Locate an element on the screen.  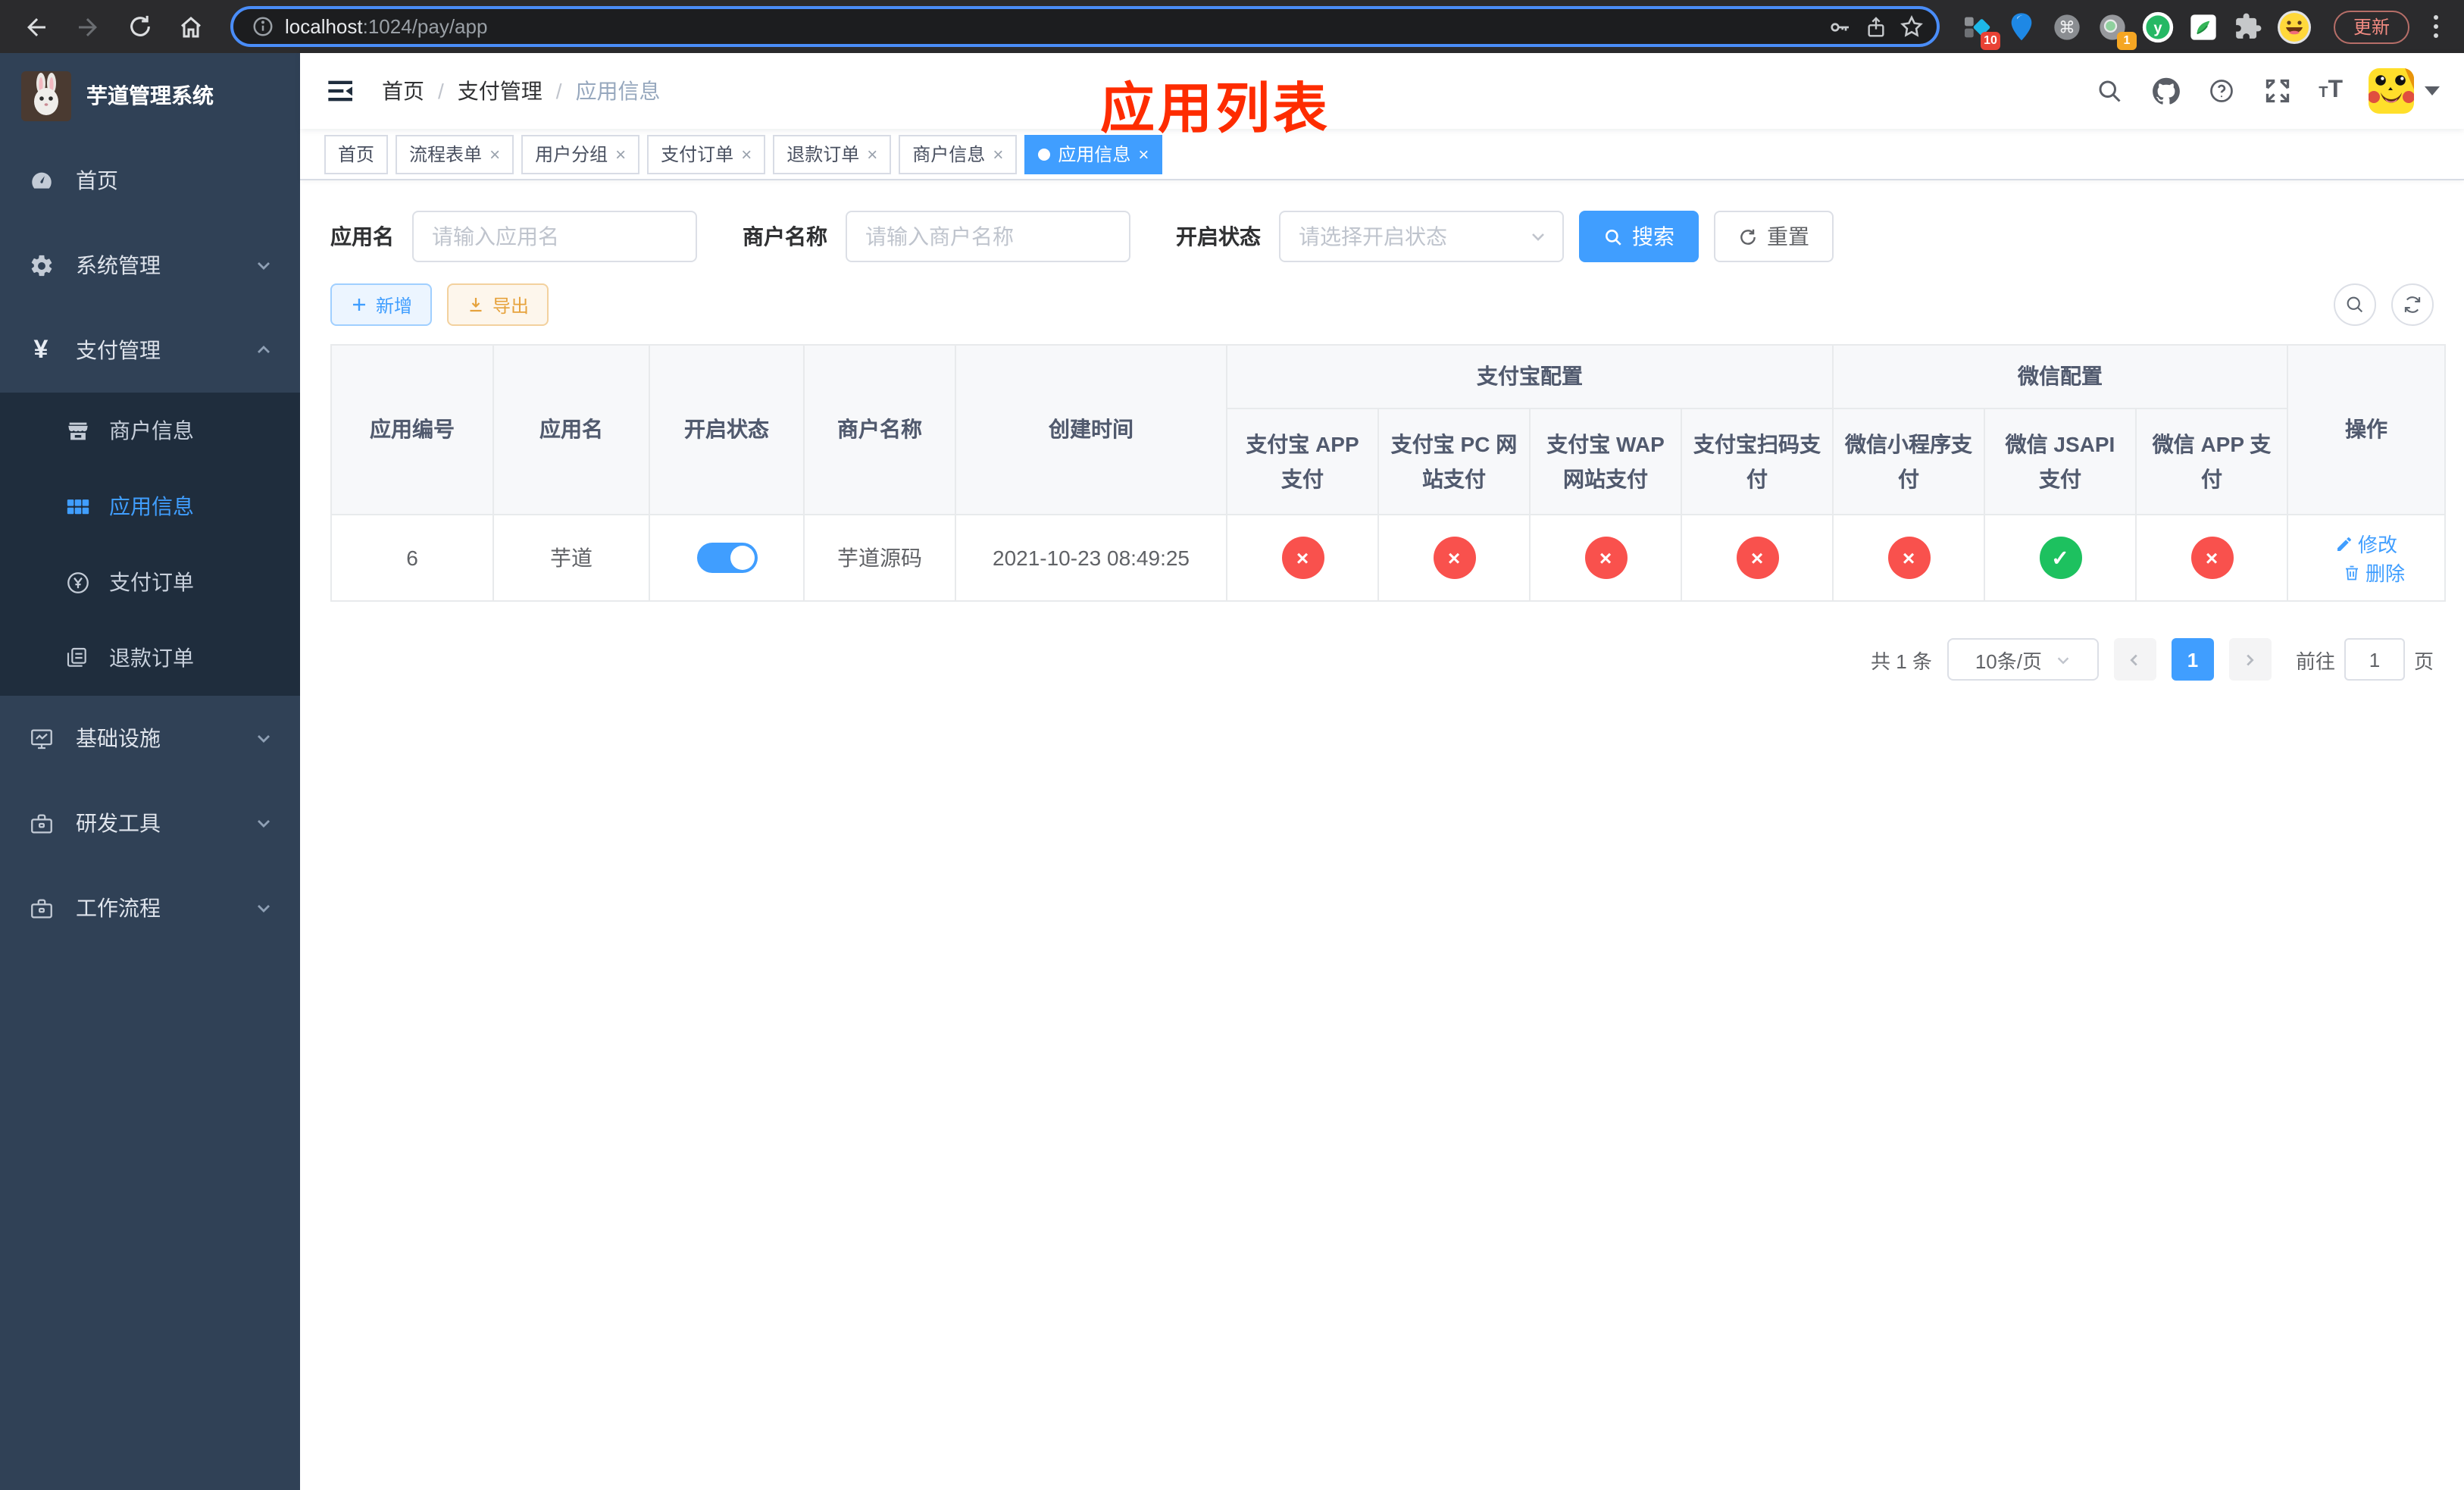
back-icon is located at coordinates (36, 27).